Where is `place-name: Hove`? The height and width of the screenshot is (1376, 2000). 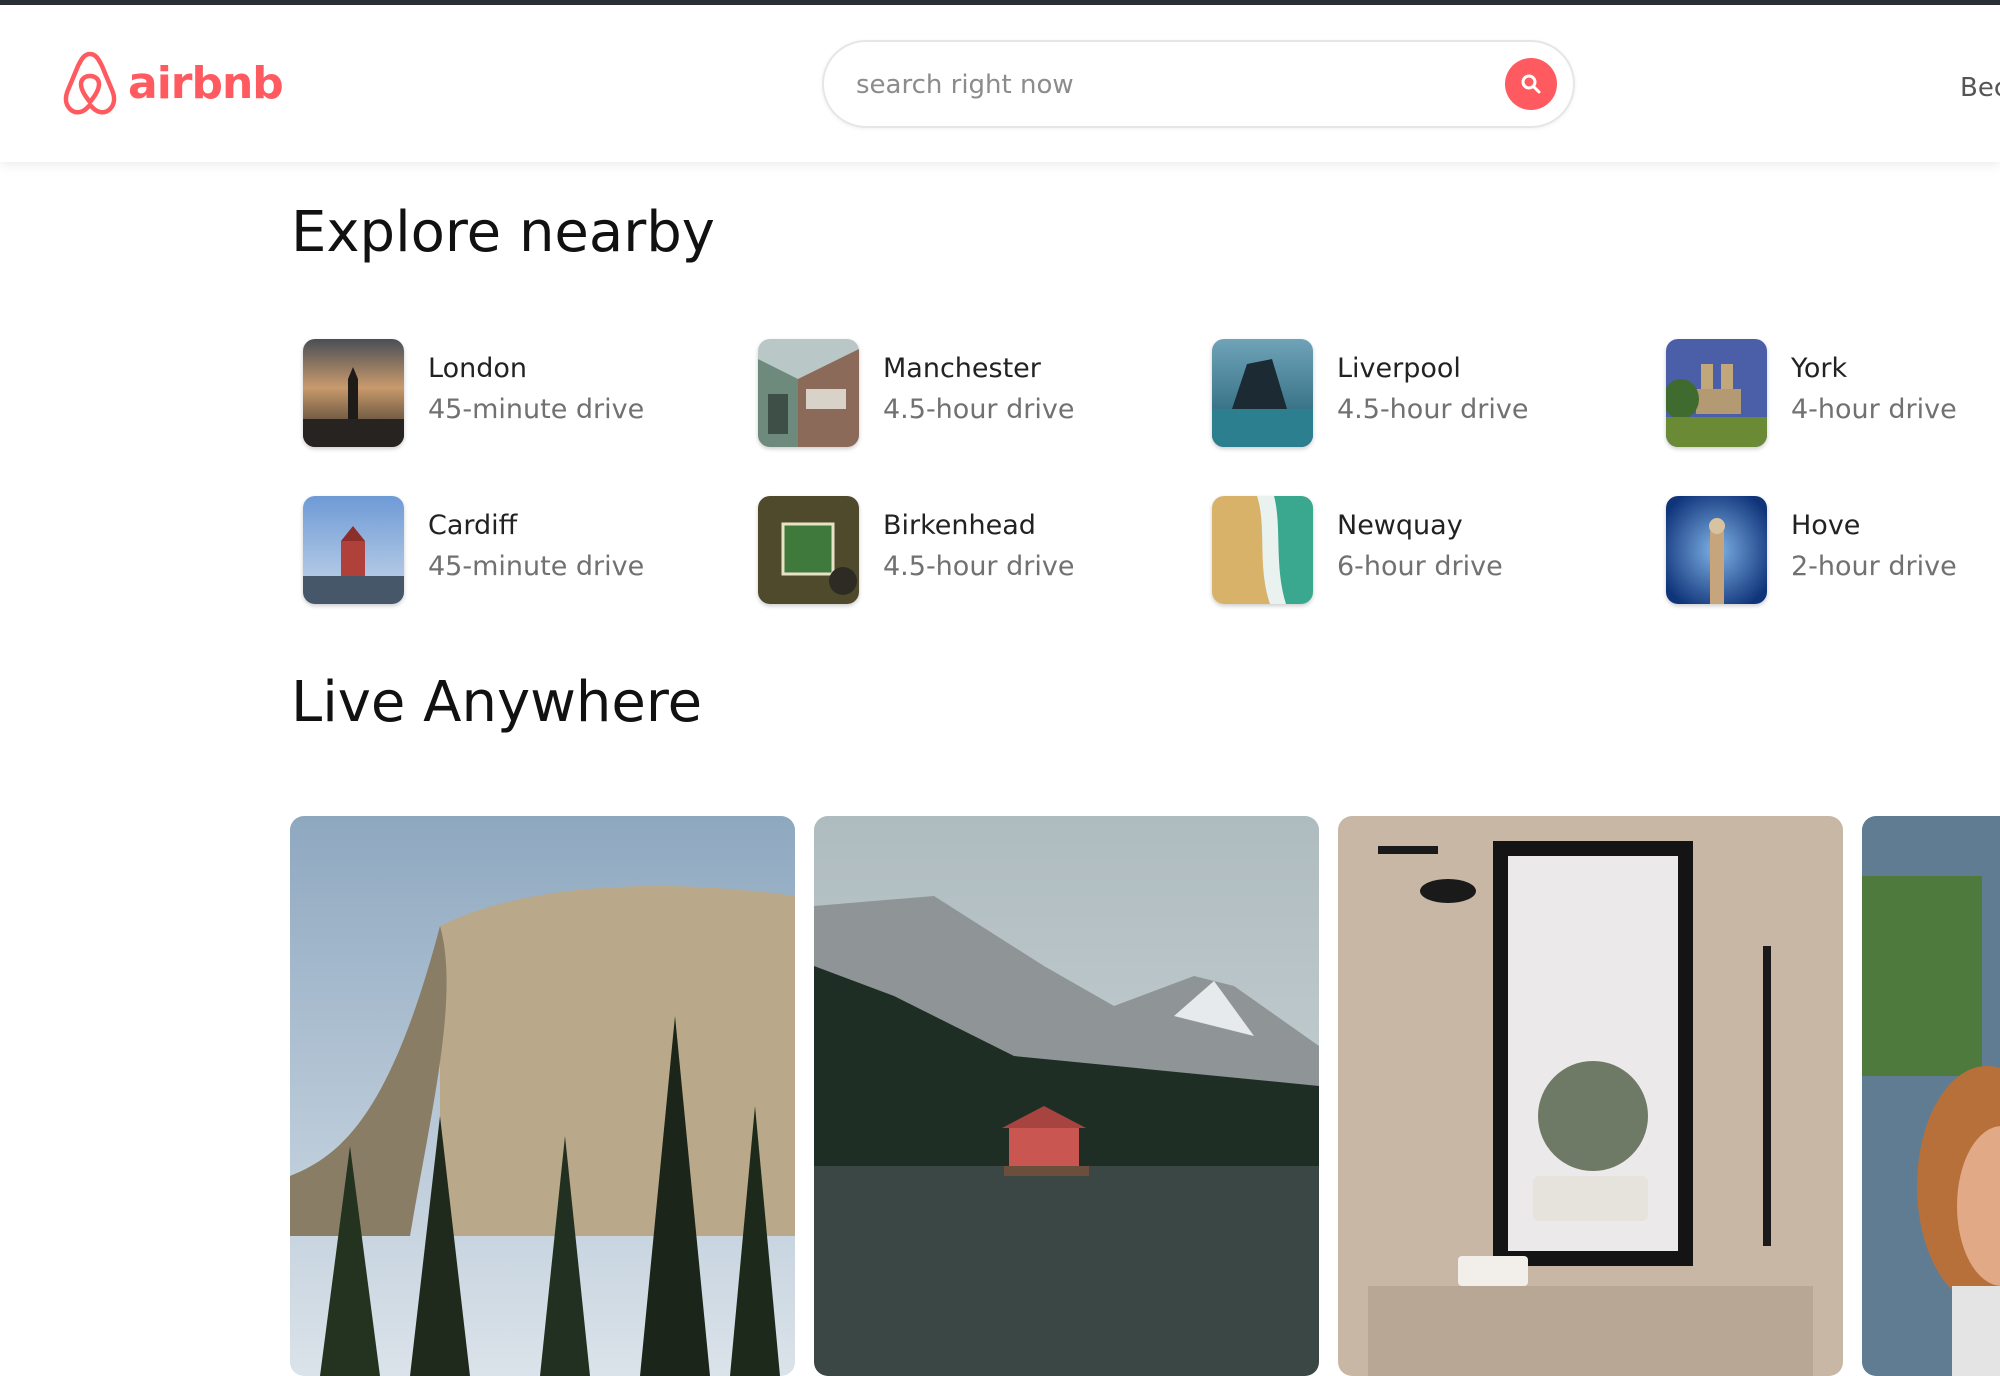 place-name: Hove is located at coordinates (1826, 525).